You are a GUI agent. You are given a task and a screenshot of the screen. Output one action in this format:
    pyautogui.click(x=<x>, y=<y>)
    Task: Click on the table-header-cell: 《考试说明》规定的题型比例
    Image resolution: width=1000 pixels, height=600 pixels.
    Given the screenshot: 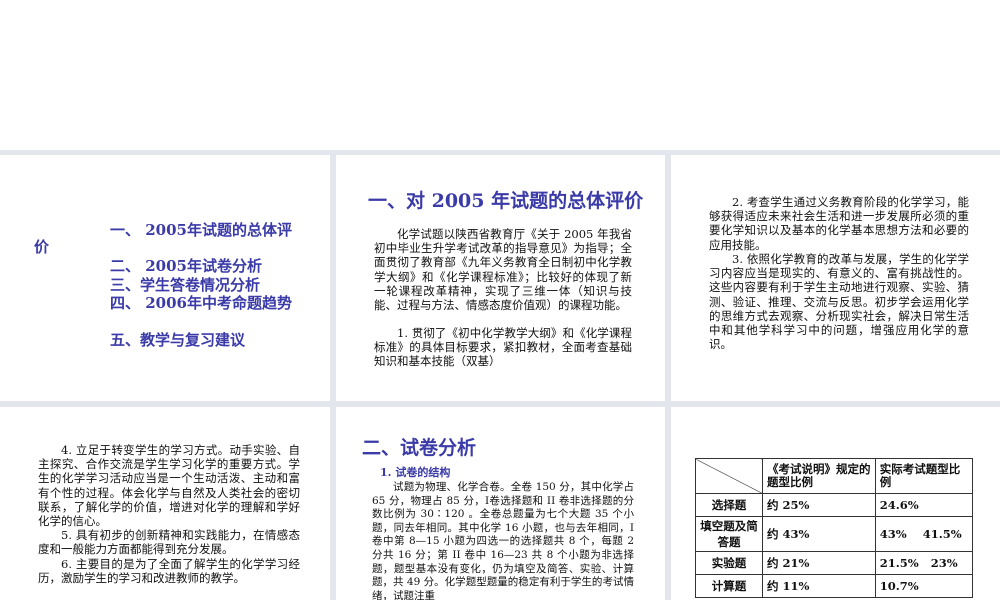 What is the action you would take?
    pyautogui.click(x=819, y=476)
    